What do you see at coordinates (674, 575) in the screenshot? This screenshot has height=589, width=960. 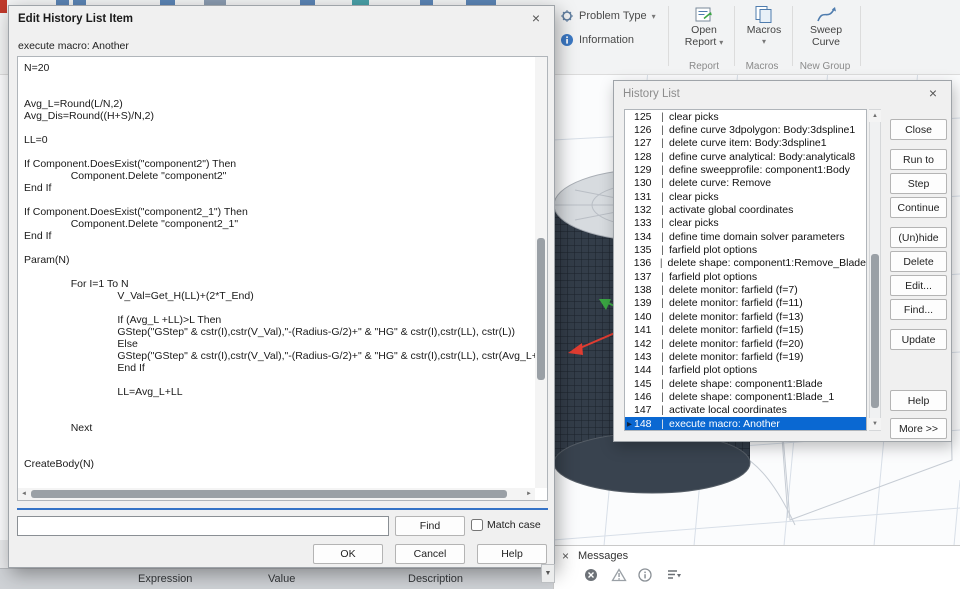 I see `filter-list-icon` at bounding box center [674, 575].